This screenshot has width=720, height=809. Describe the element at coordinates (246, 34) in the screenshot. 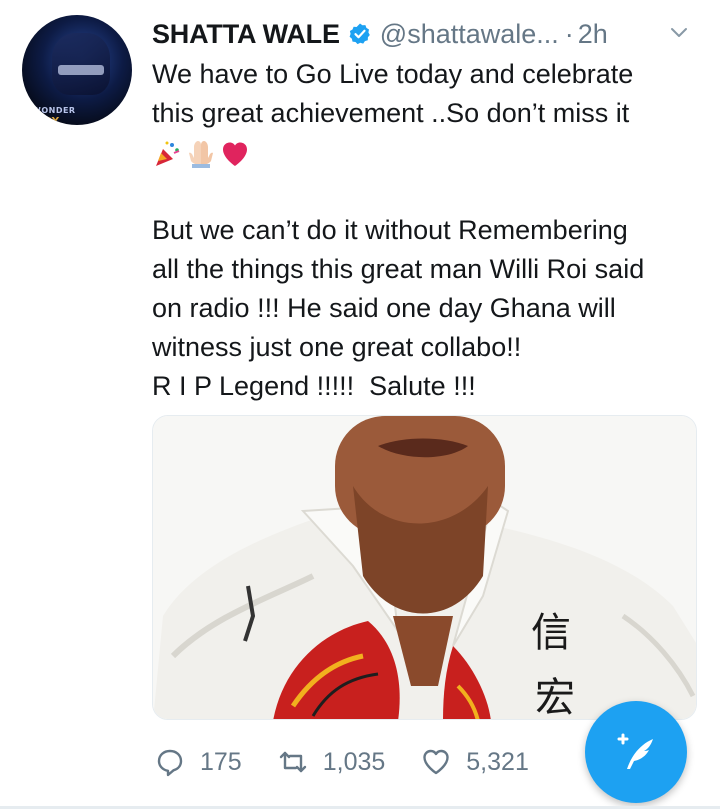

I see `display-name: SHATTA WALE` at that location.